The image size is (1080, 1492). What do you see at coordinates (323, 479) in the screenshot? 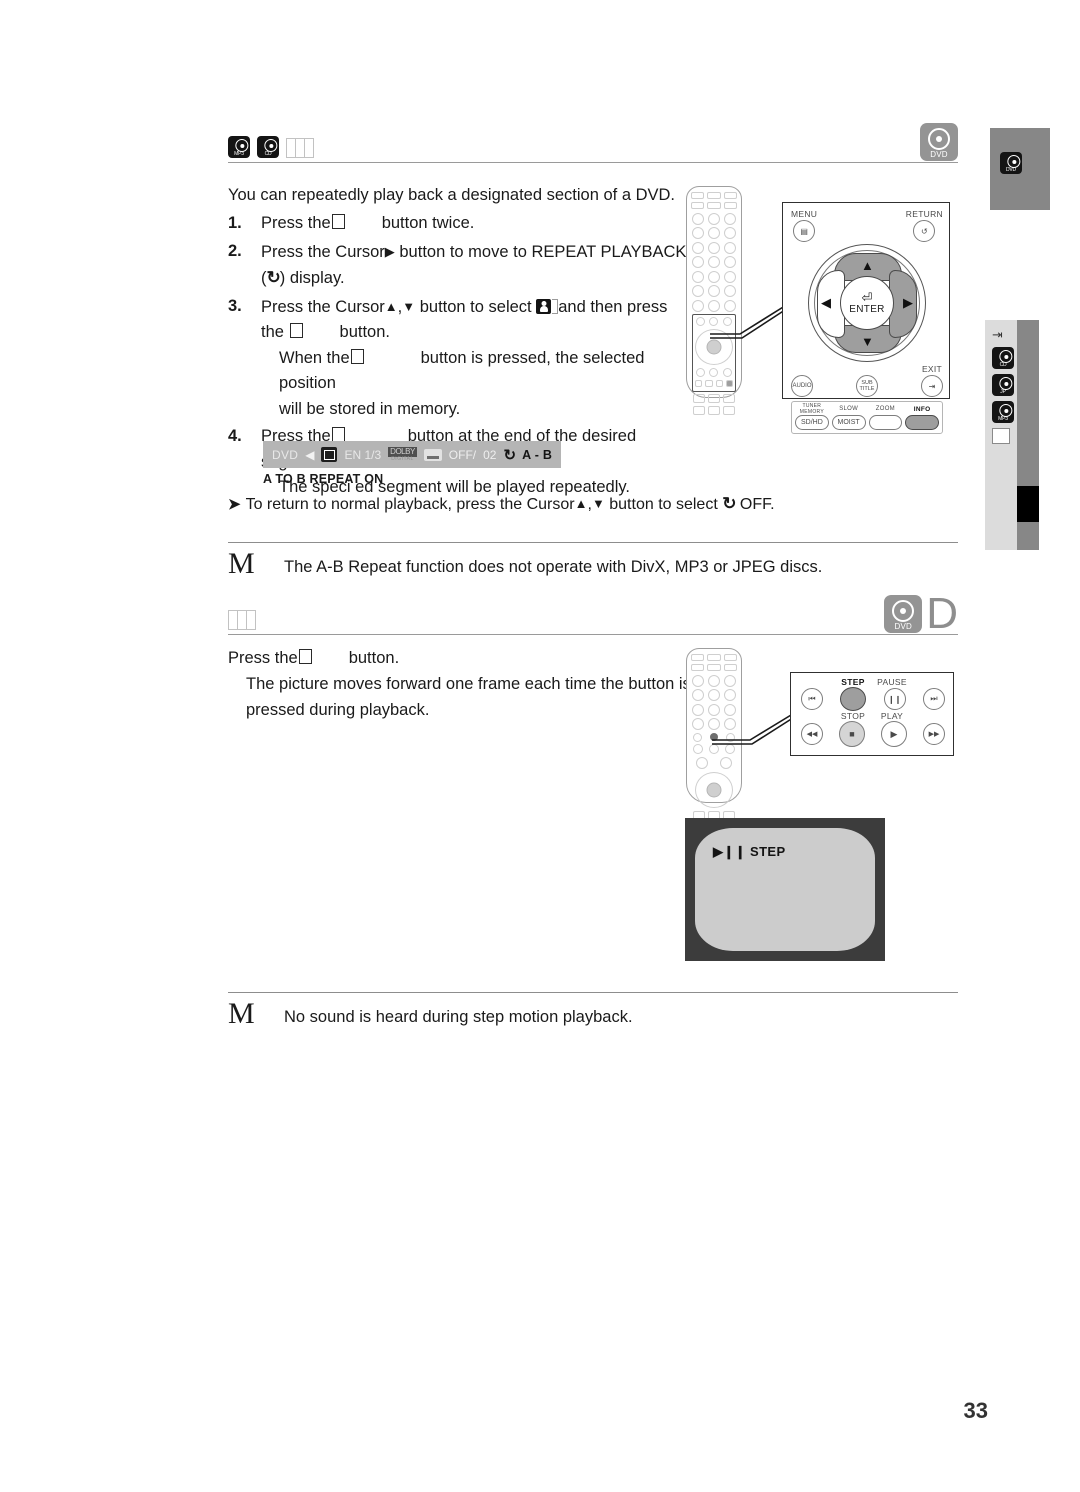
I see `osd-caption: A TO B REPEAT ON` at bounding box center [323, 479].